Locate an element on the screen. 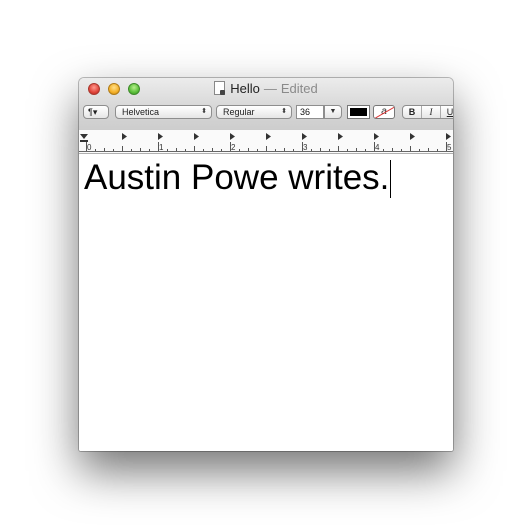 Image resolution: width=532 pixels, height=532 pixels. ruler-label: 3 is located at coordinates (305, 147).